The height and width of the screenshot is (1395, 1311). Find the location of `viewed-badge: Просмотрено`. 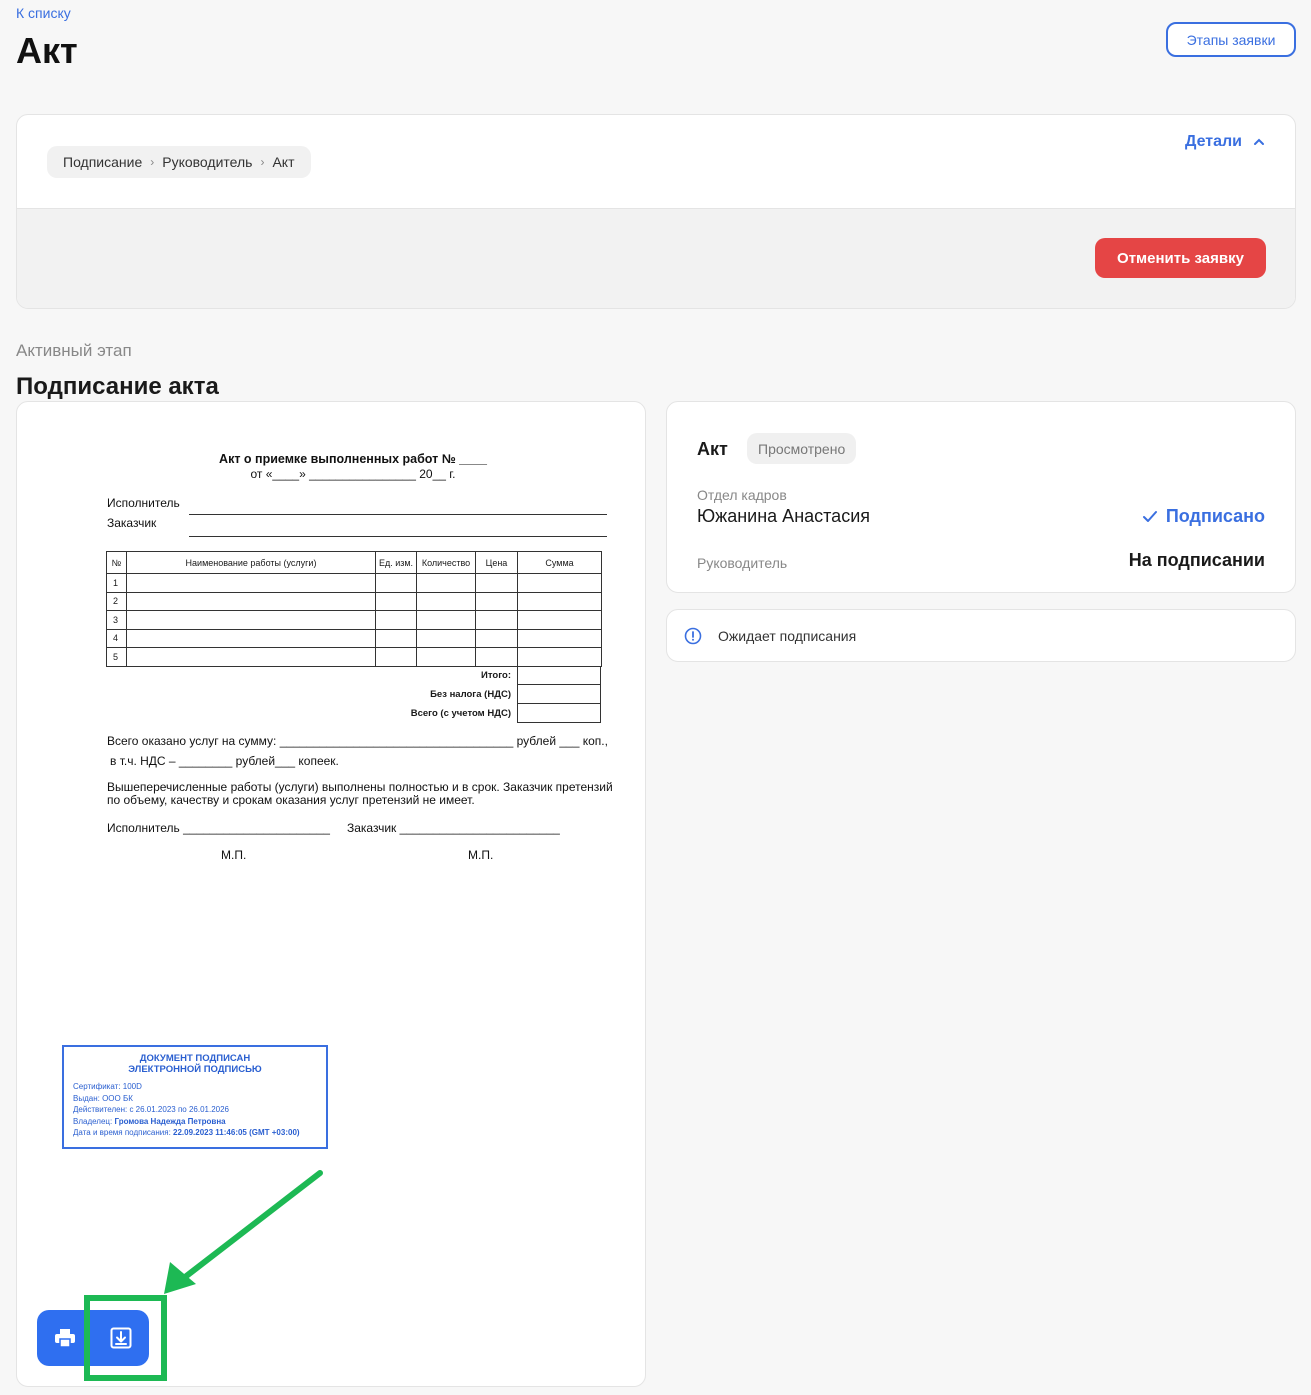

viewed-badge: Просмотрено is located at coordinates (802, 448).